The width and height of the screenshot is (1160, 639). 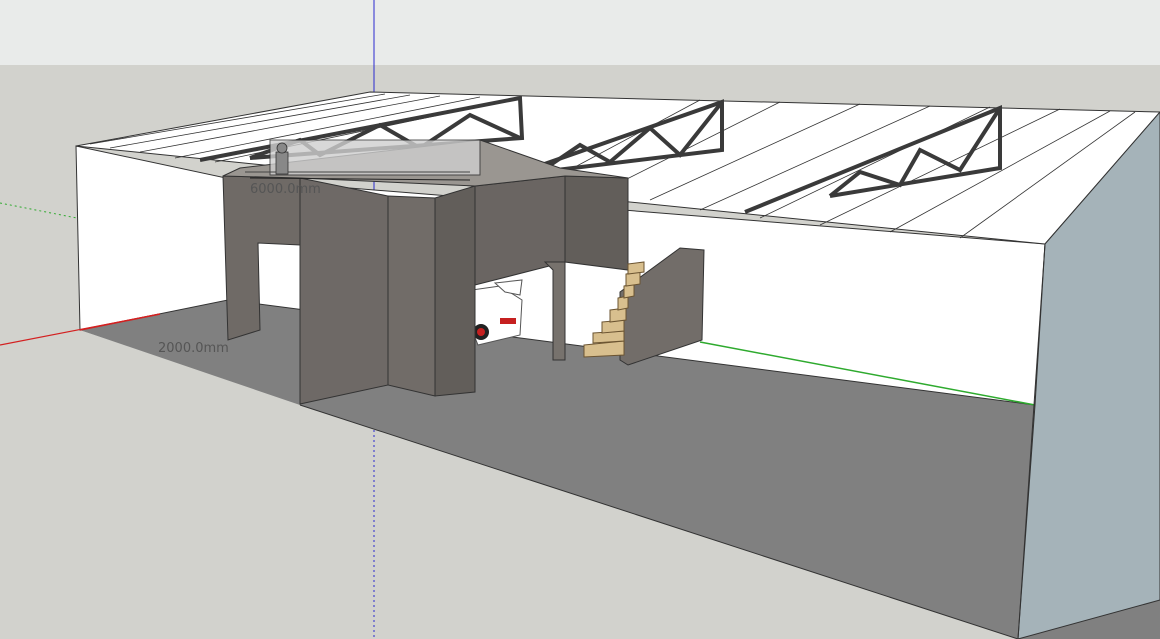 What do you see at coordinates (152, 238) in the screenshot?
I see `left-end-wall` at bounding box center [152, 238].